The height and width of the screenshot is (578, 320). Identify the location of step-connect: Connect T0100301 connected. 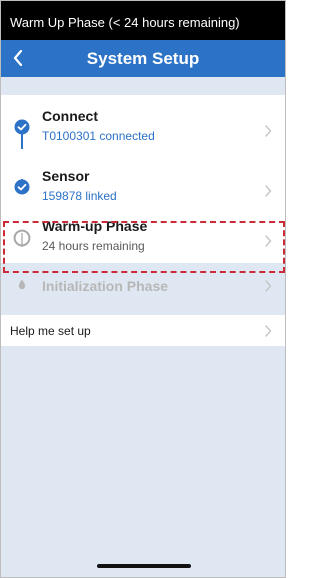
(143, 129).